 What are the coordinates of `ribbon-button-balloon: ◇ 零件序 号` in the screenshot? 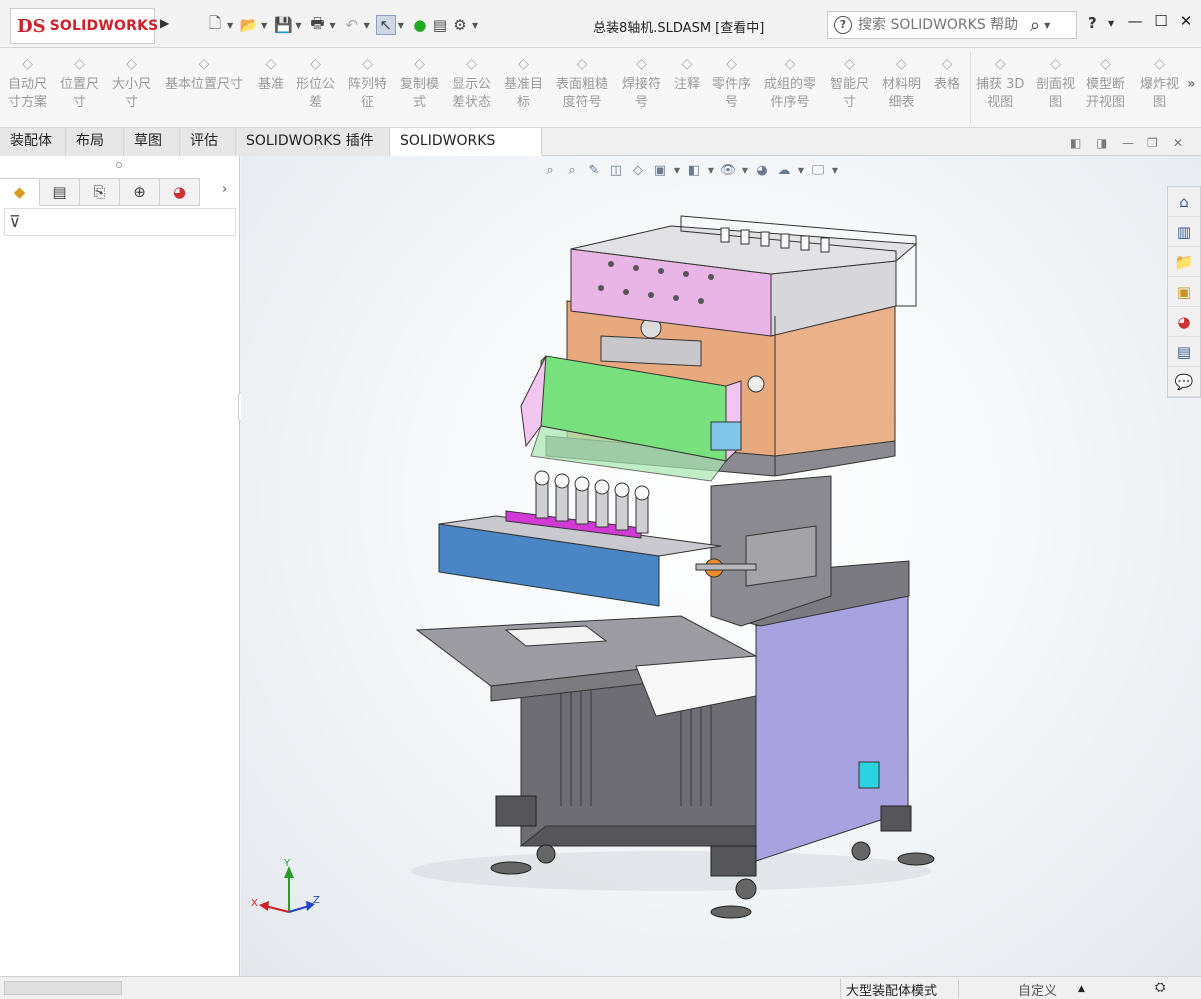 It's located at (731, 83).